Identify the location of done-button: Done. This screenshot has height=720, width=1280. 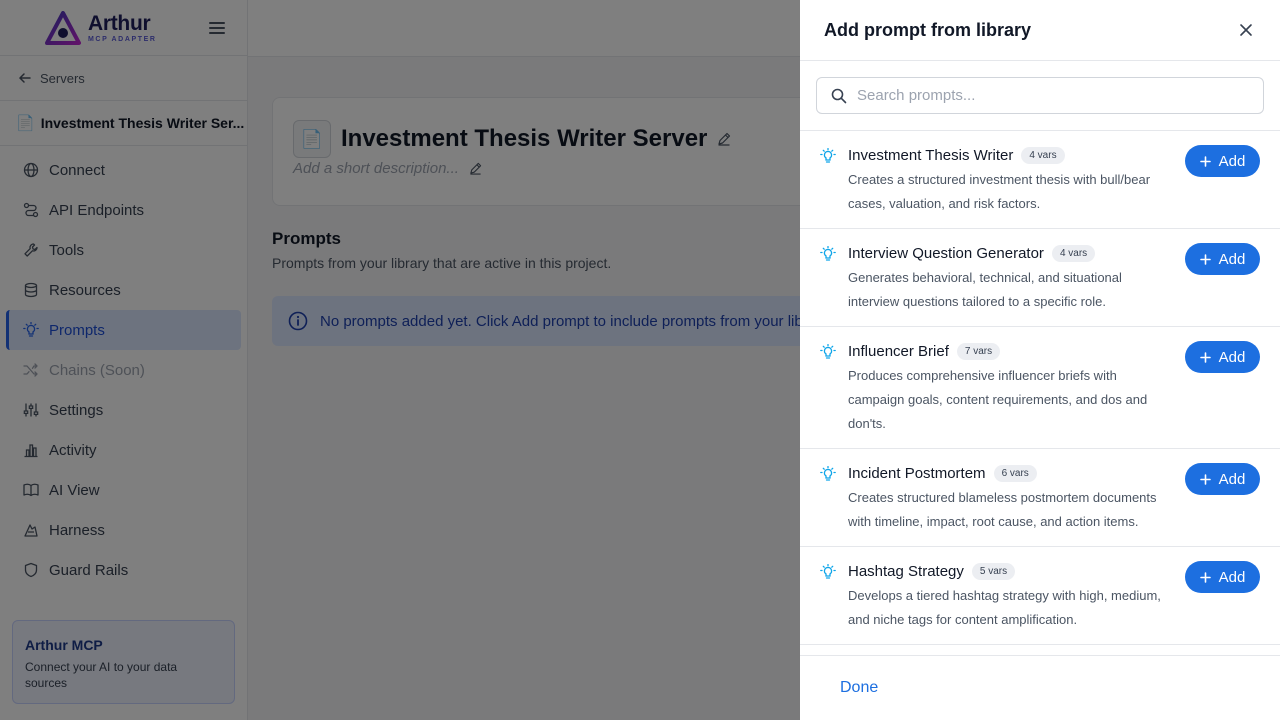
(859, 688).